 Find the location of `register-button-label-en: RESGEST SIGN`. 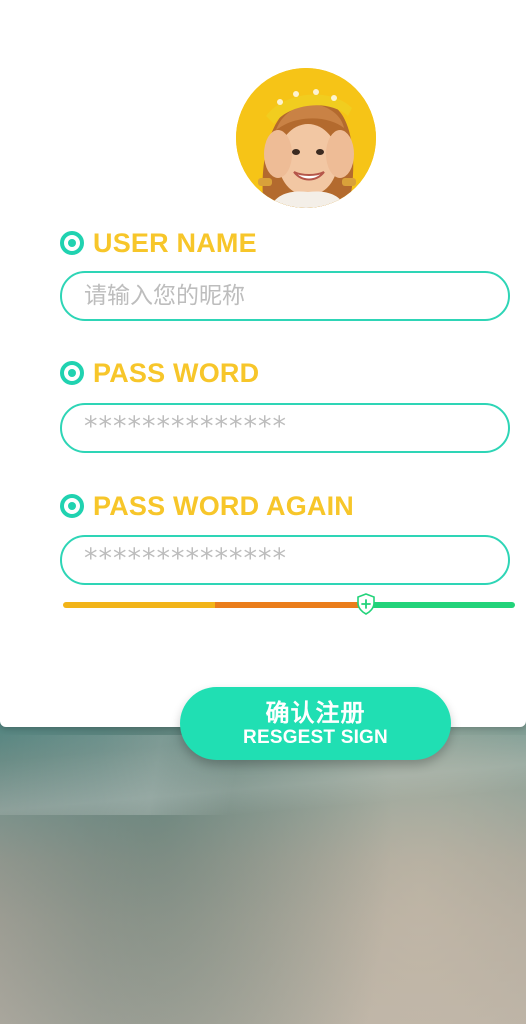

register-button-label-en: RESGEST SIGN is located at coordinates (315, 737).